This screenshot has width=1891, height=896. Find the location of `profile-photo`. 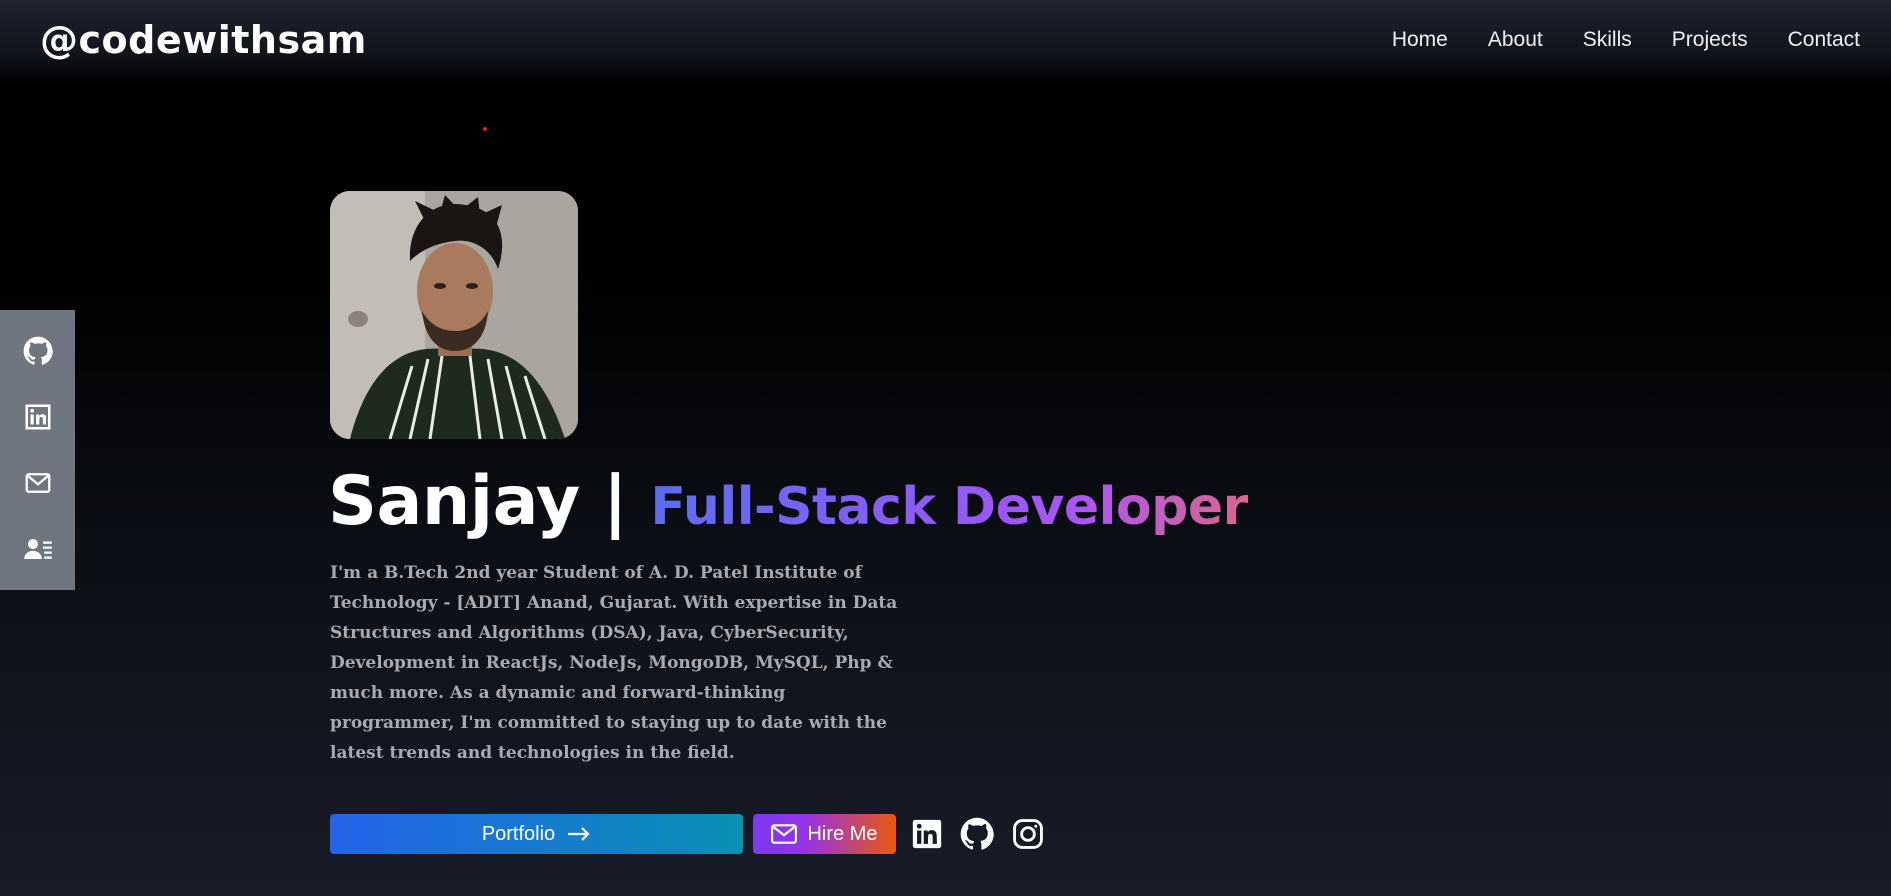

profile-photo is located at coordinates (454, 315).